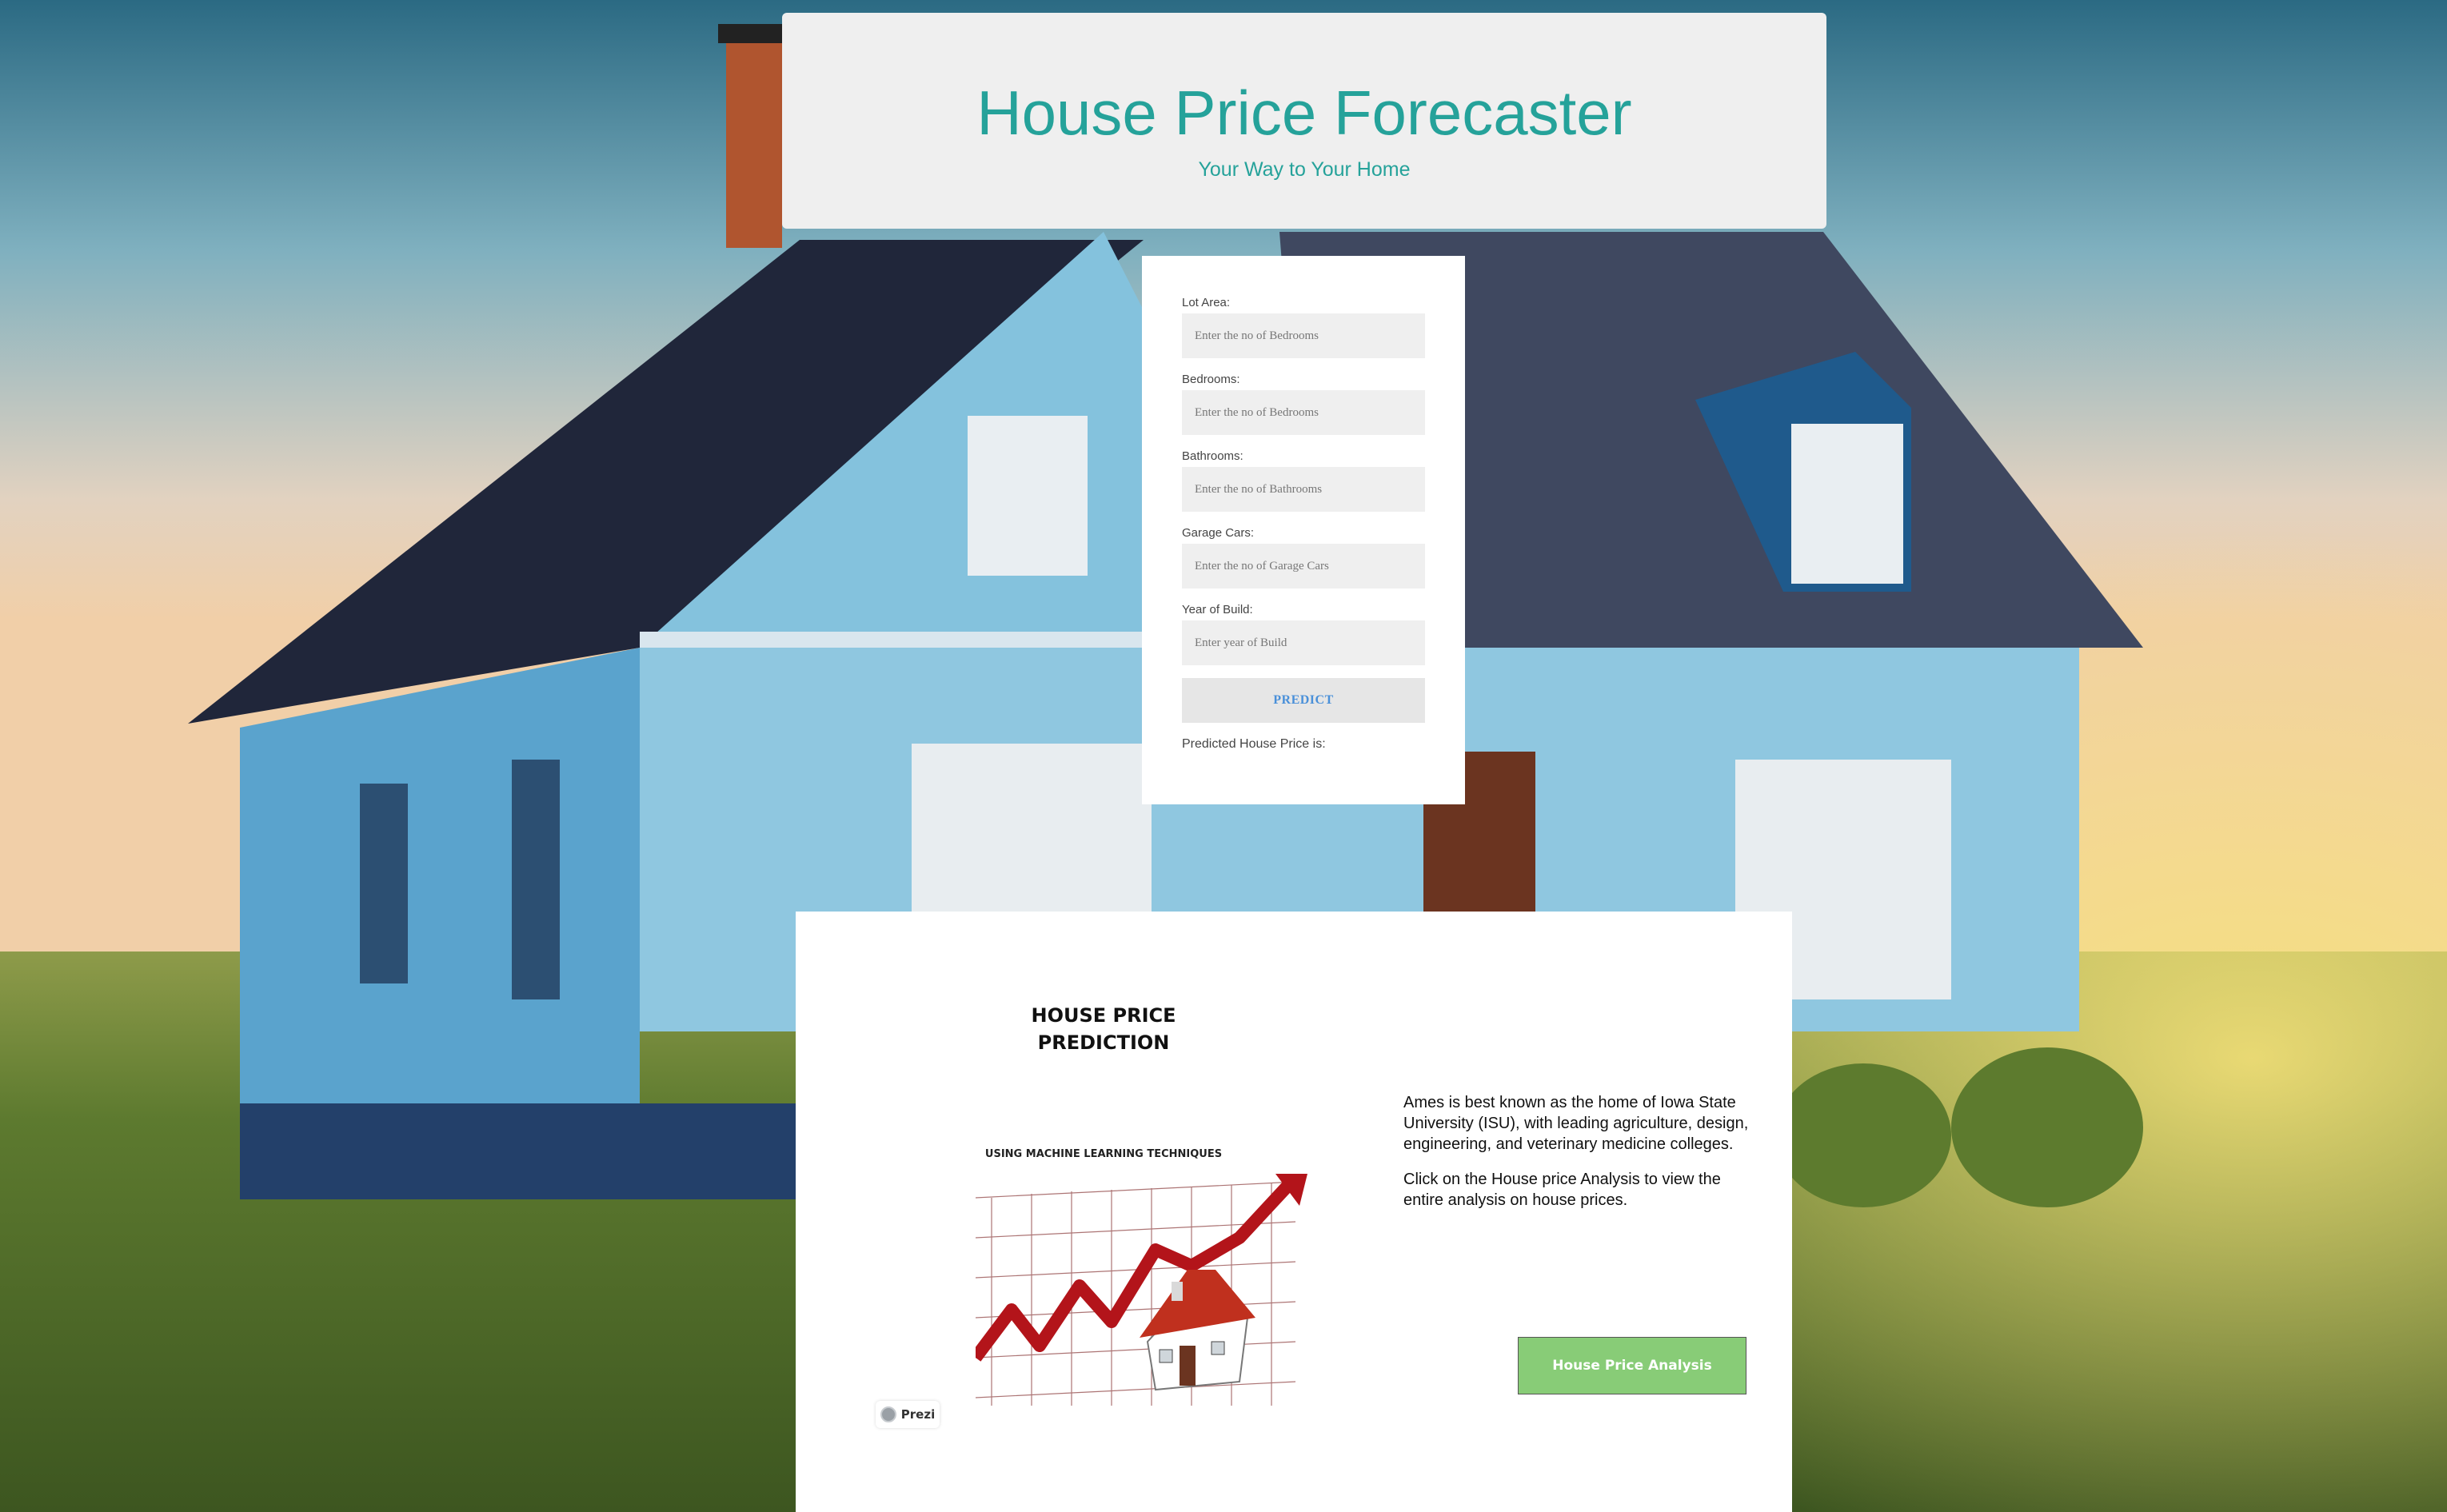 Image resolution: width=2447 pixels, height=1512 pixels. Describe the element at coordinates (1104, 1154) in the screenshot. I see `prezi-subtitle: USING MACHINE LEARNING TECHNIQUES` at that location.